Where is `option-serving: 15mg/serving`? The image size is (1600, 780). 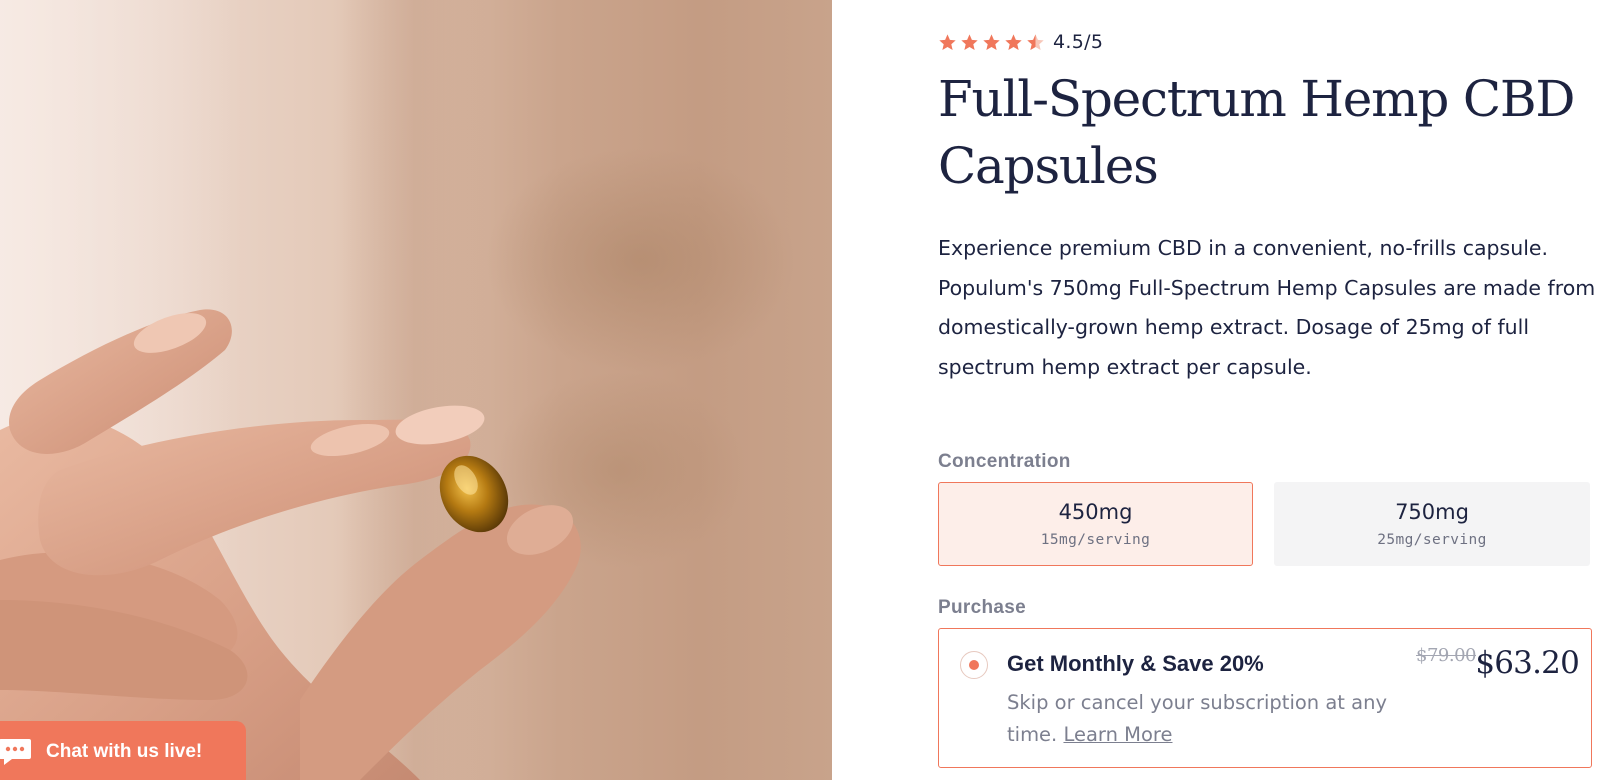 option-serving: 15mg/serving is located at coordinates (1095, 540).